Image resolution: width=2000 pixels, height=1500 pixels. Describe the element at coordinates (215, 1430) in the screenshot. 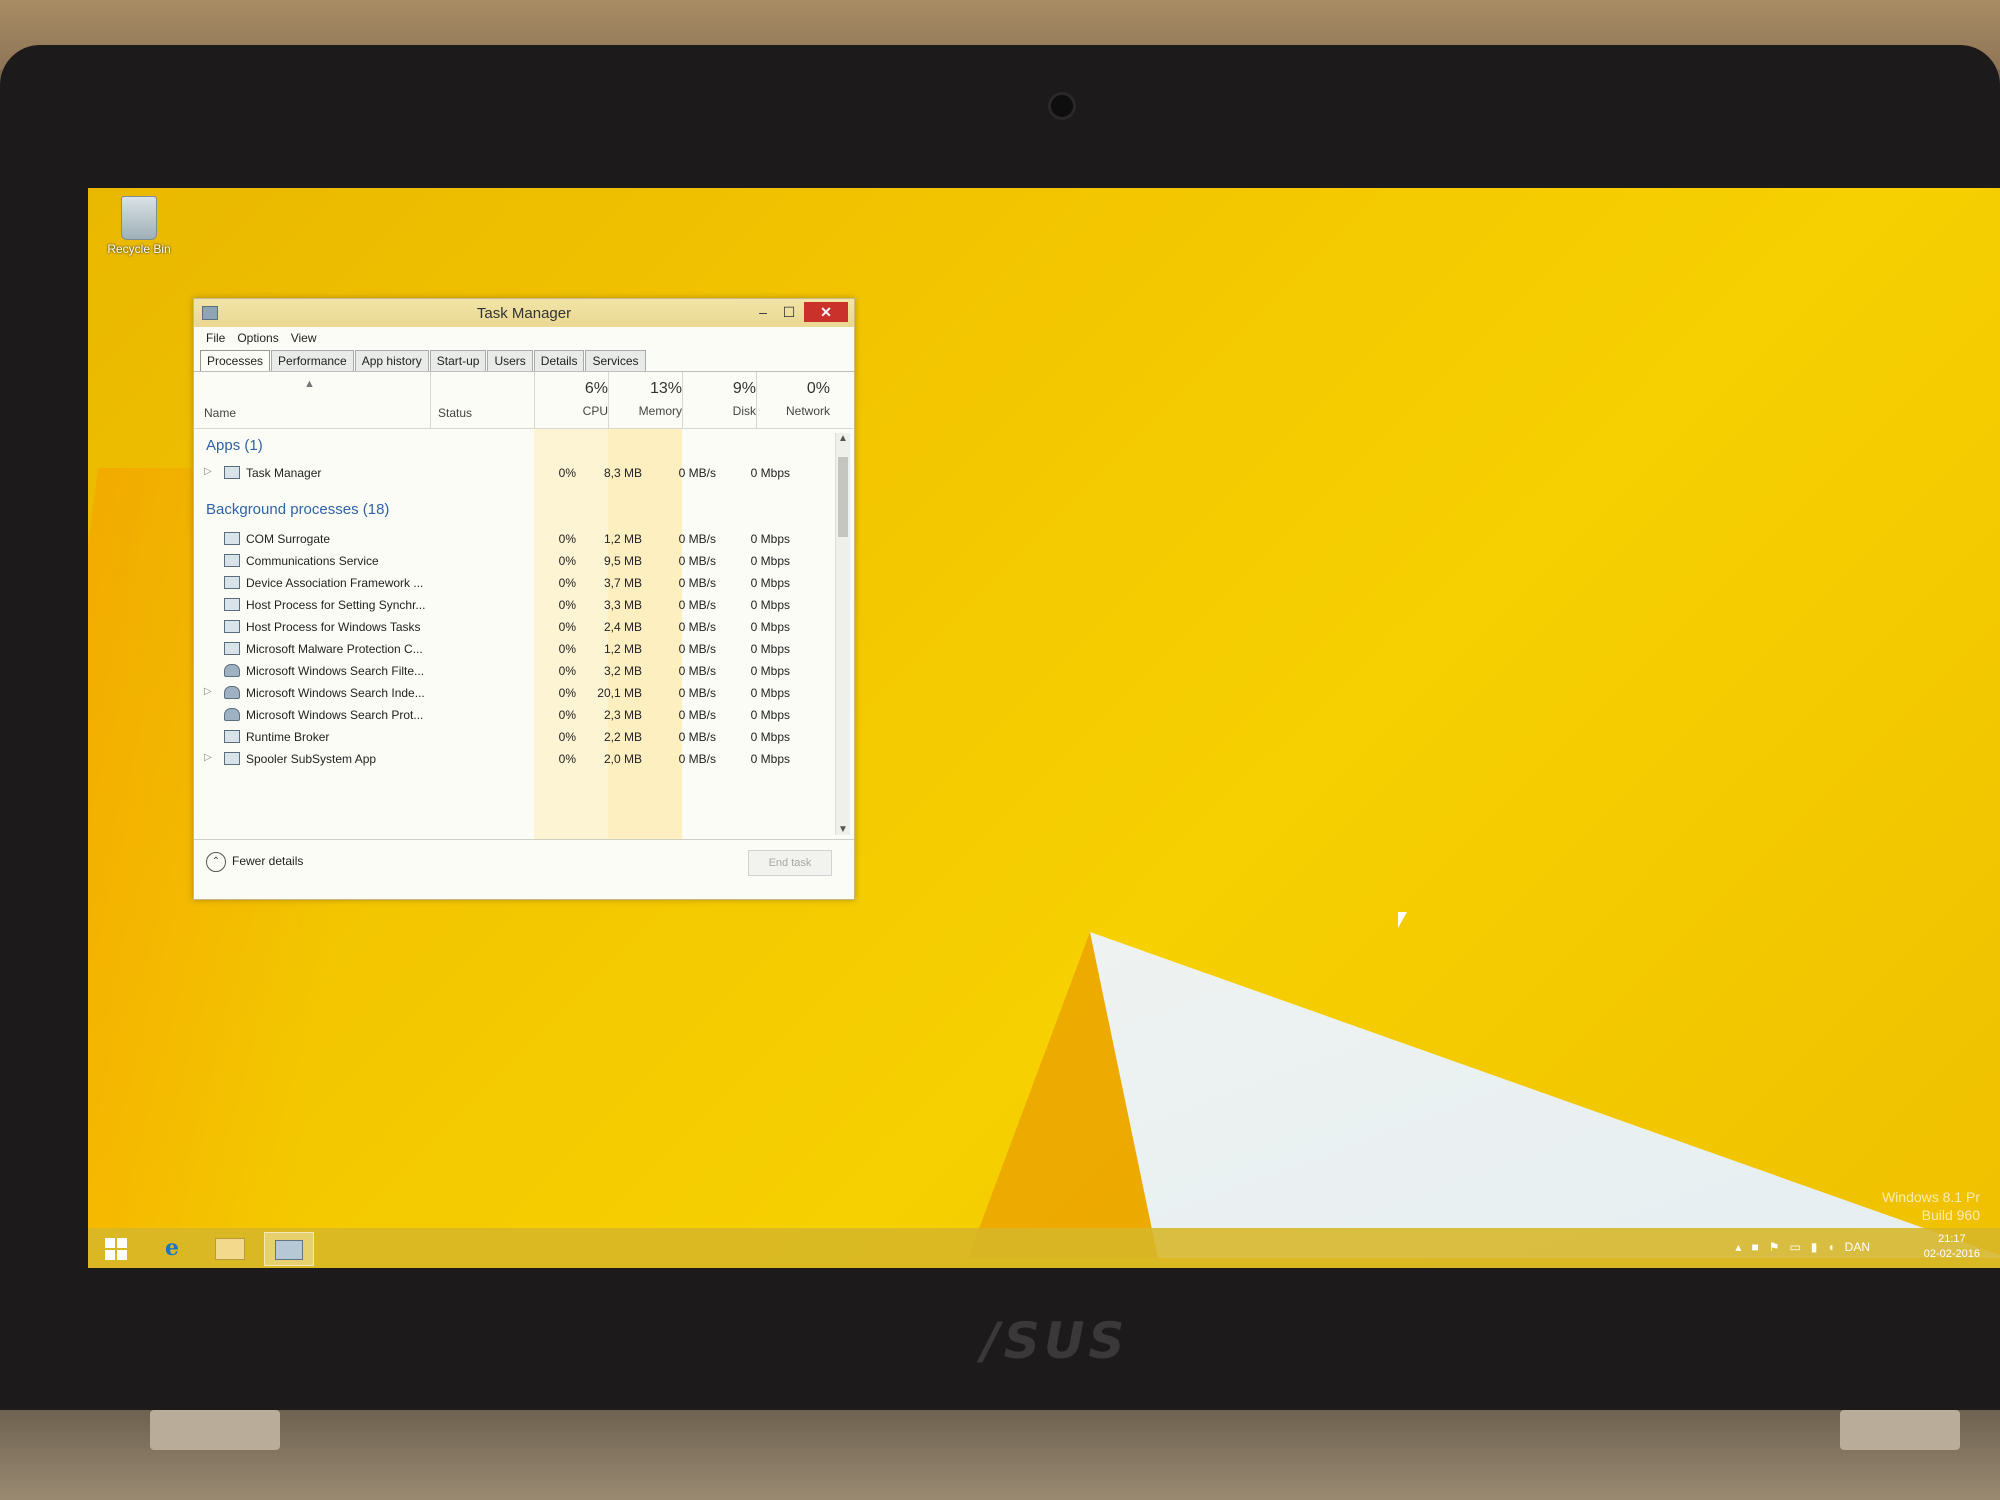

I see `hinge-left` at that location.